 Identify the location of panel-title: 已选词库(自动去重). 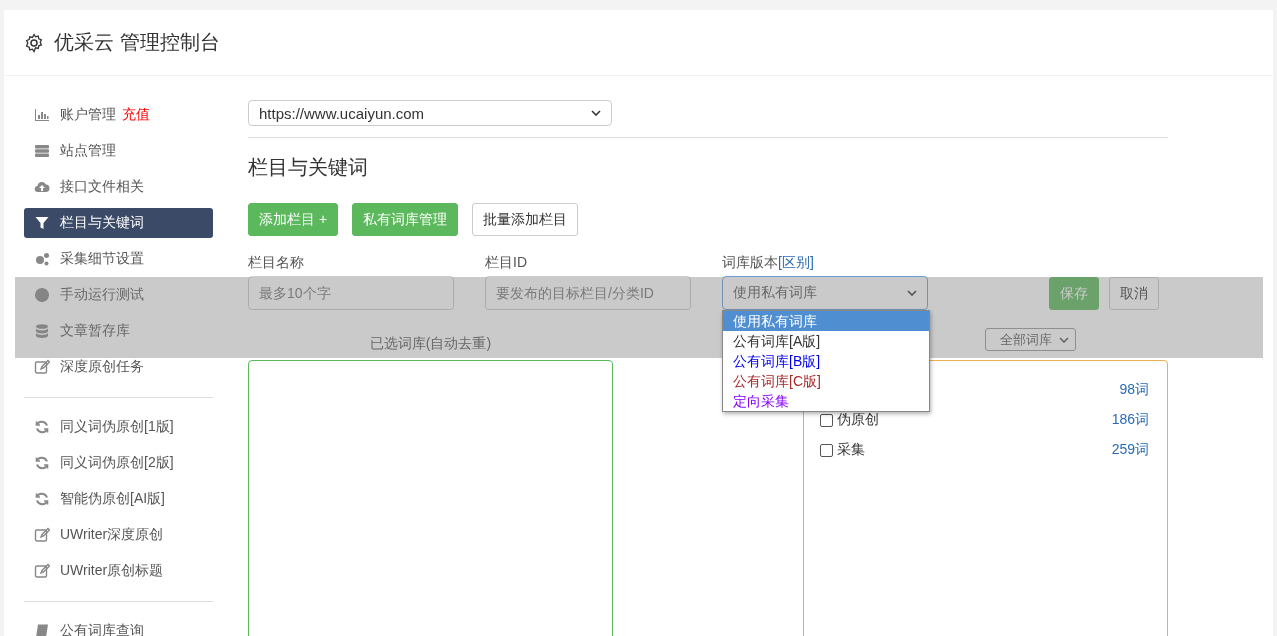
(430, 343).